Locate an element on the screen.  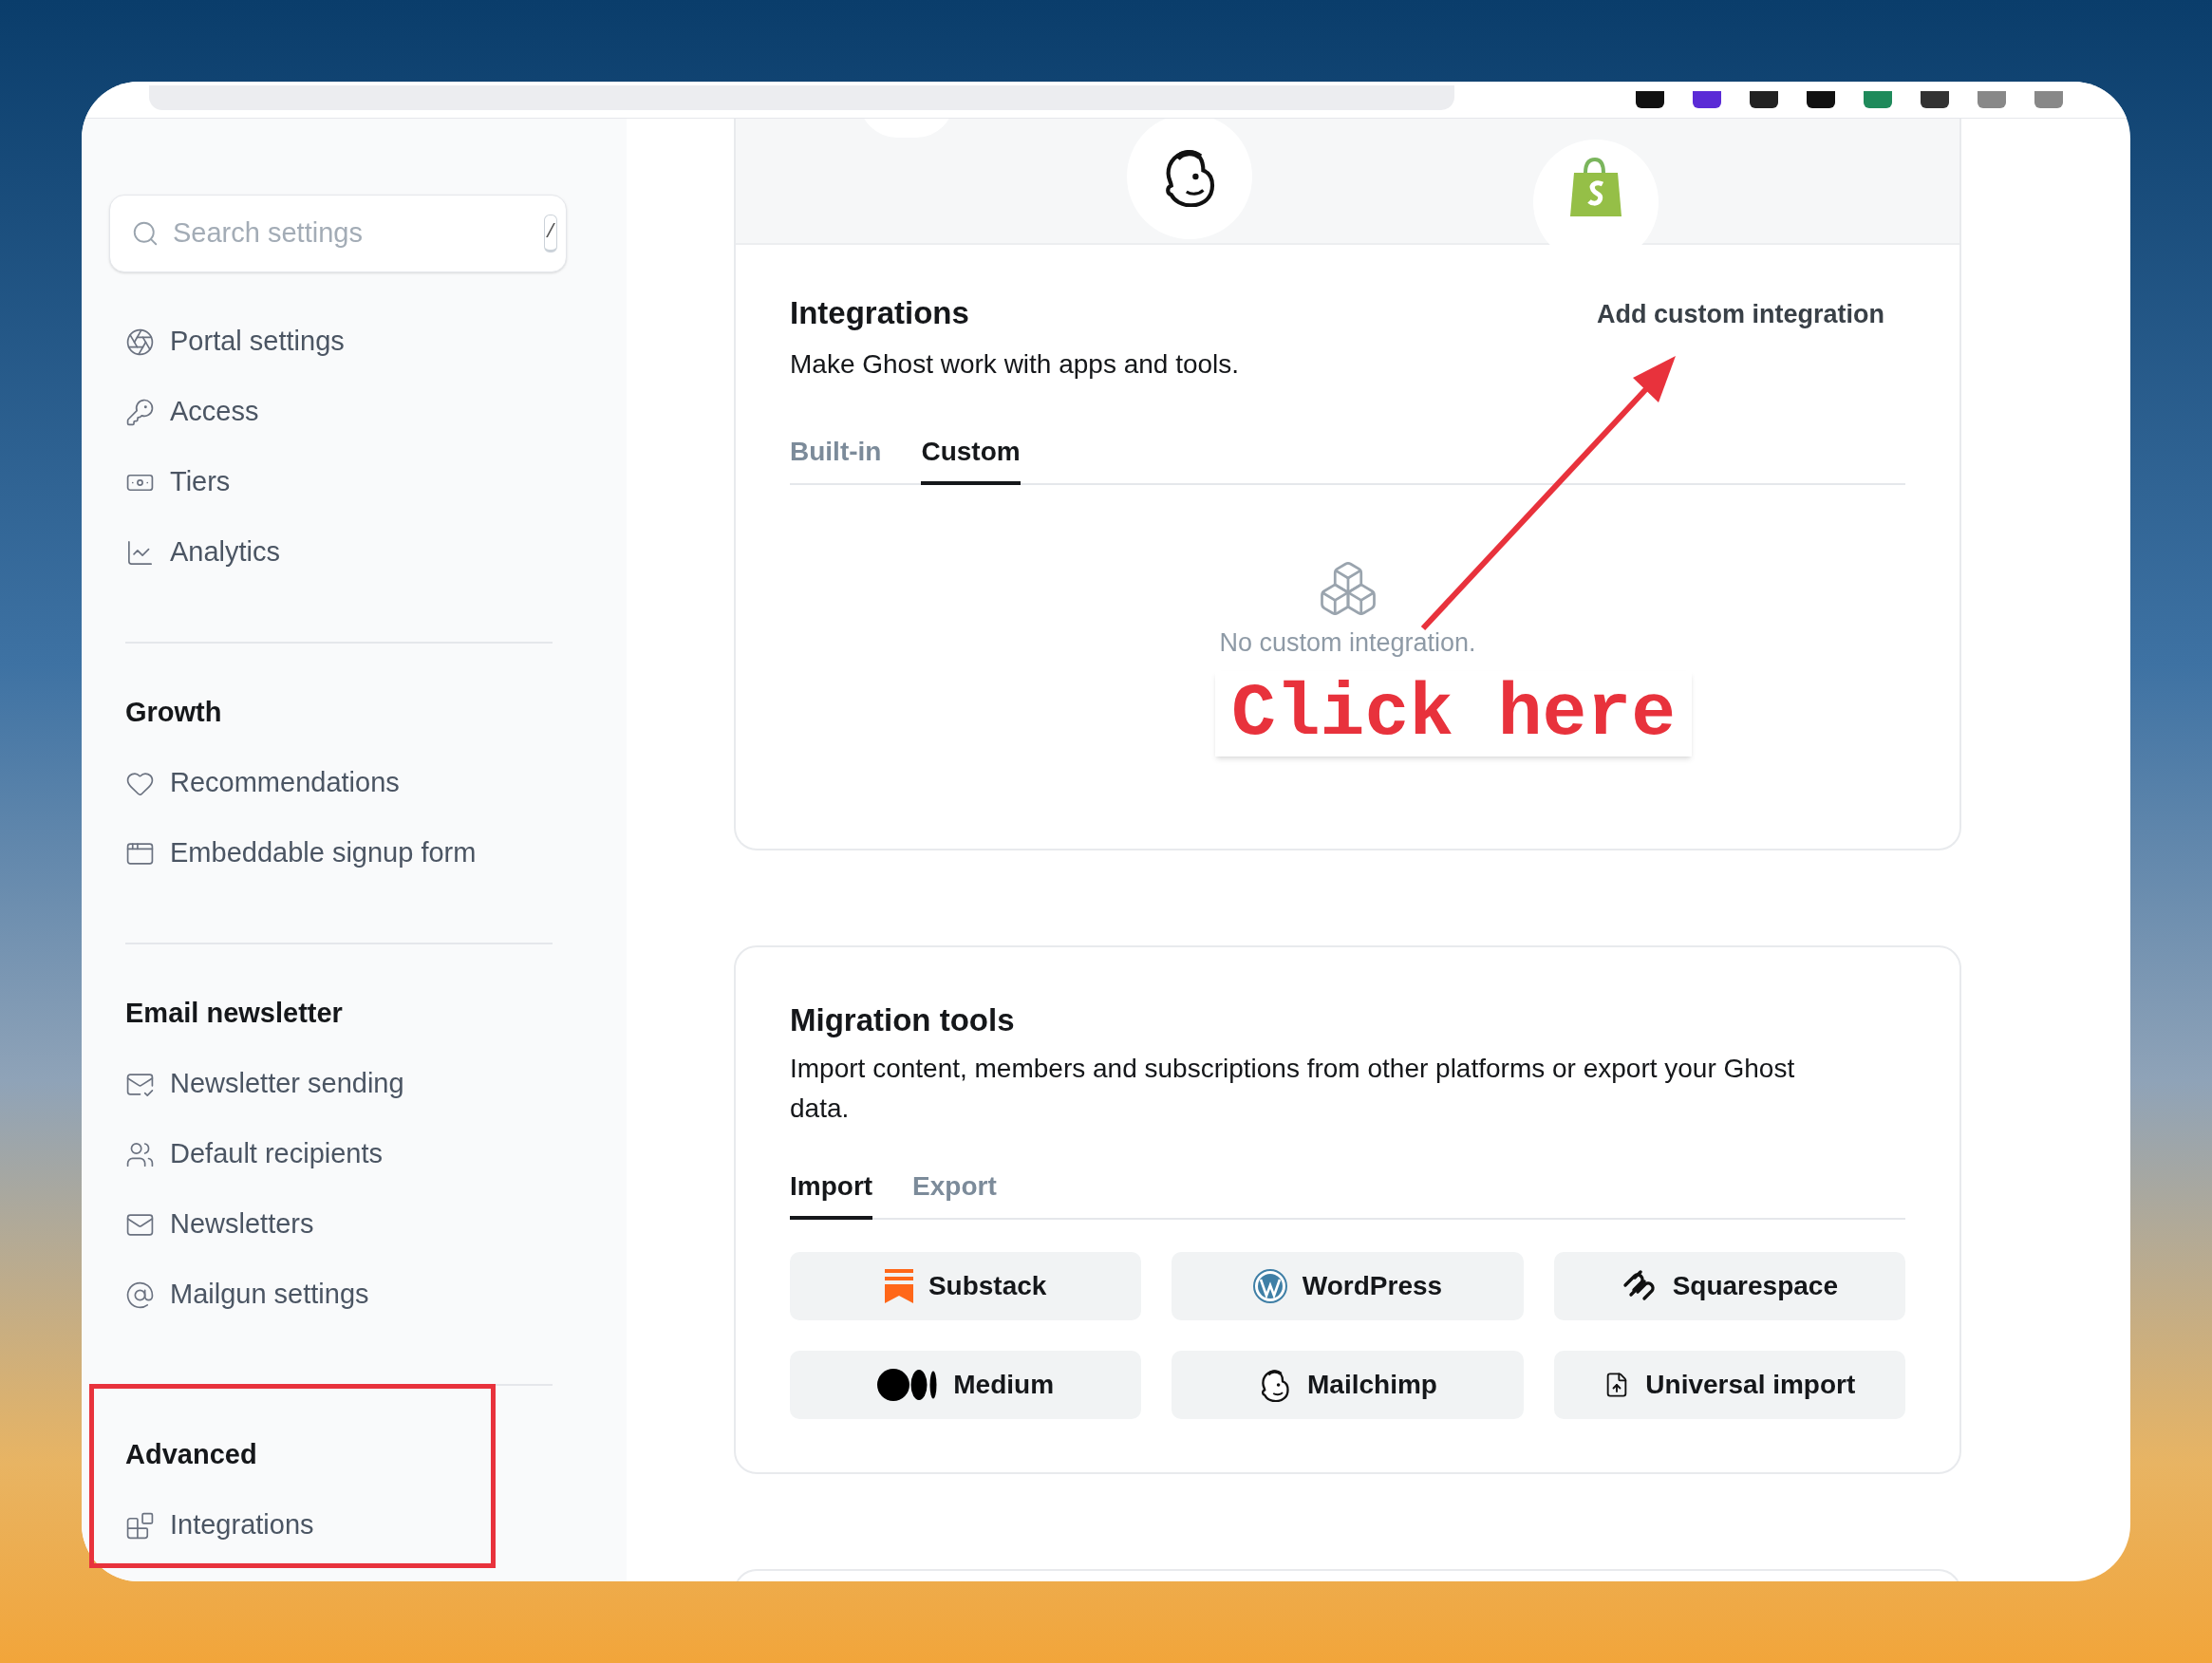
card-title: Migration tools is located at coordinates (903, 1020).